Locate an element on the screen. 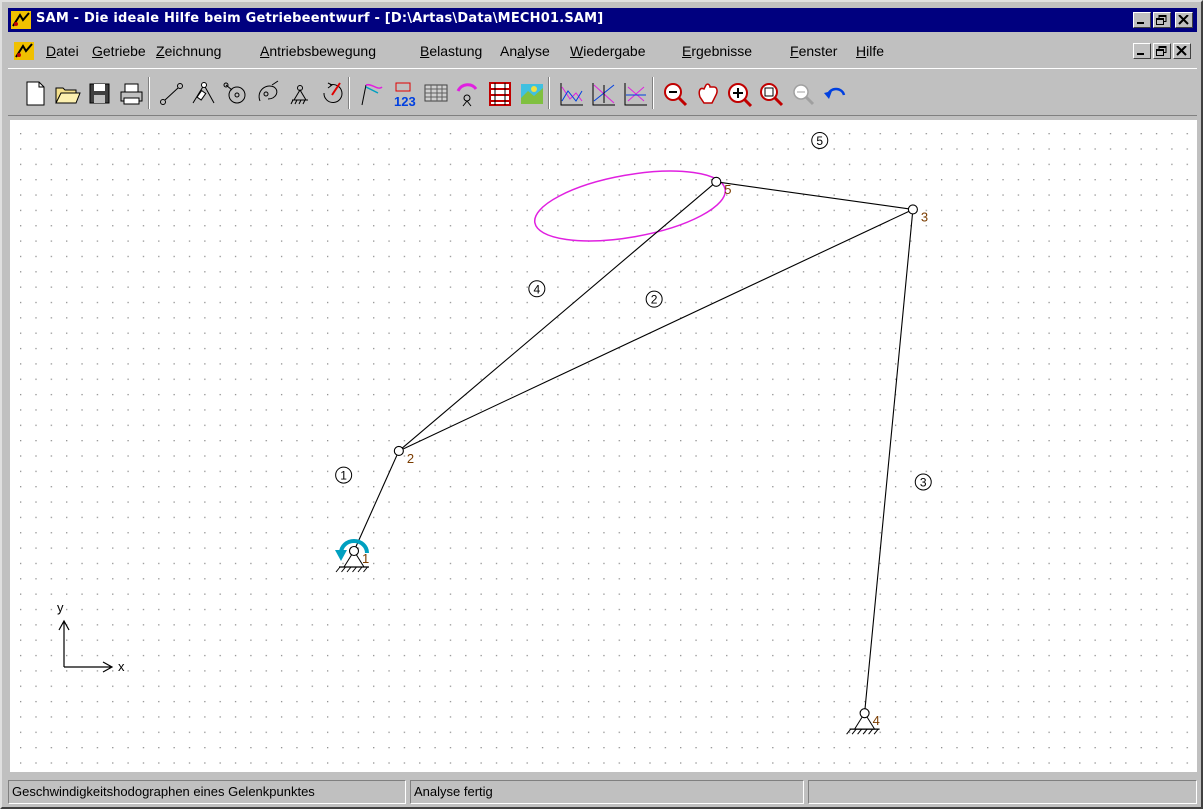 The height and width of the screenshot is (809, 1203). angle-motion-icon is located at coordinates (467, 93).